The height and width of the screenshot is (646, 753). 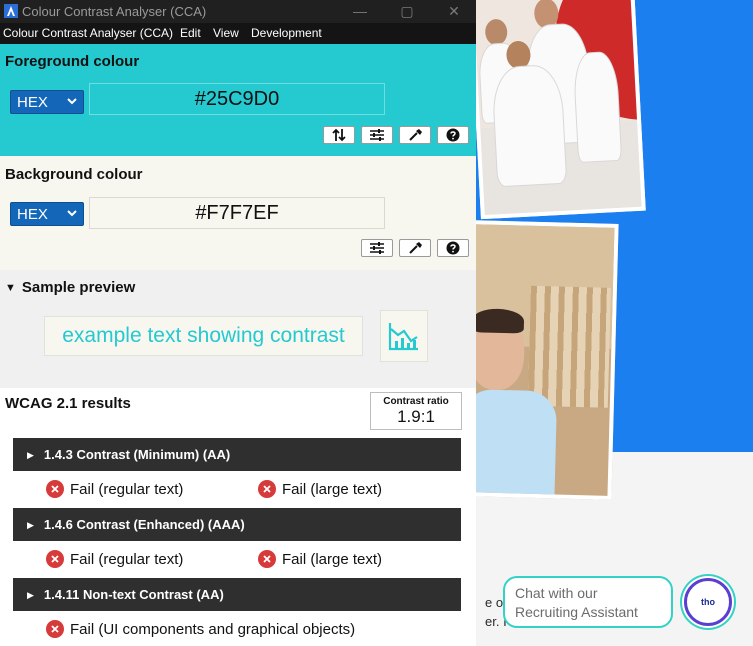 I want to click on maximize-button: ▢, so click(x=407, y=11).